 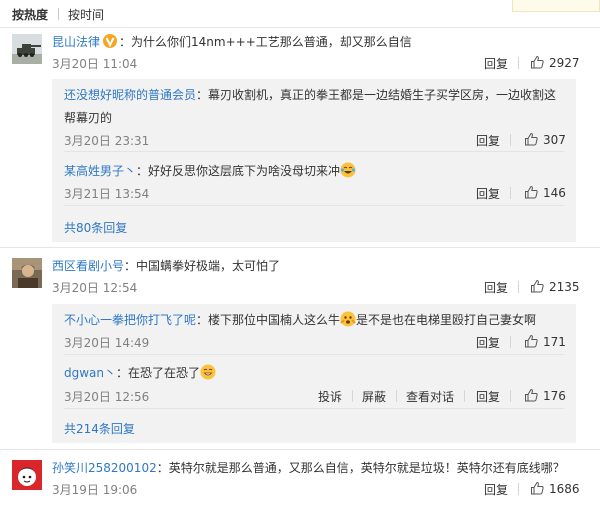 I want to click on like-count: 2135, so click(x=564, y=287).